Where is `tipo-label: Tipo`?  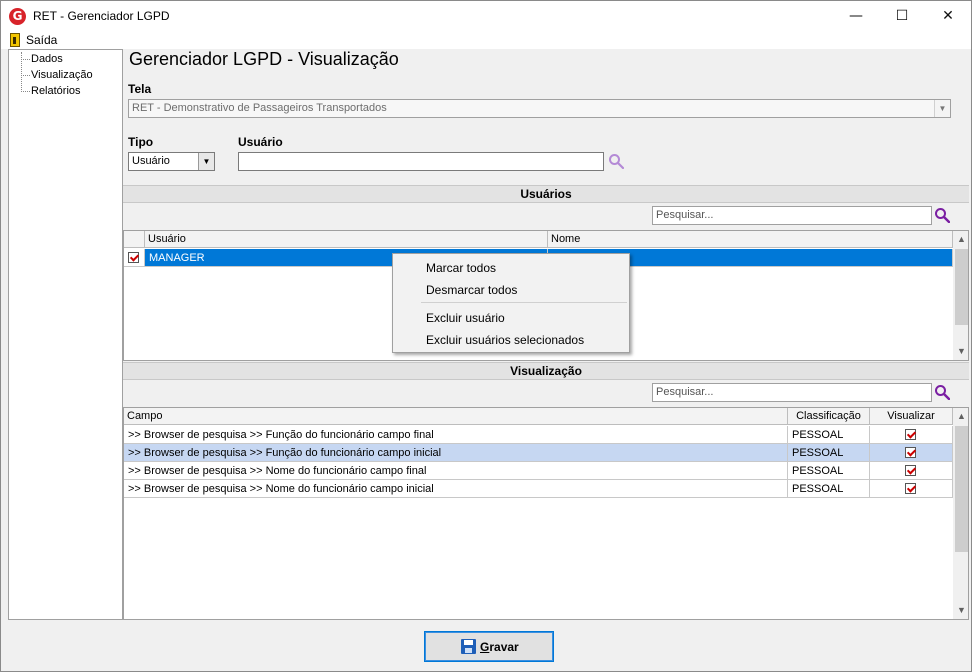
tipo-label: Tipo is located at coordinates (141, 142).